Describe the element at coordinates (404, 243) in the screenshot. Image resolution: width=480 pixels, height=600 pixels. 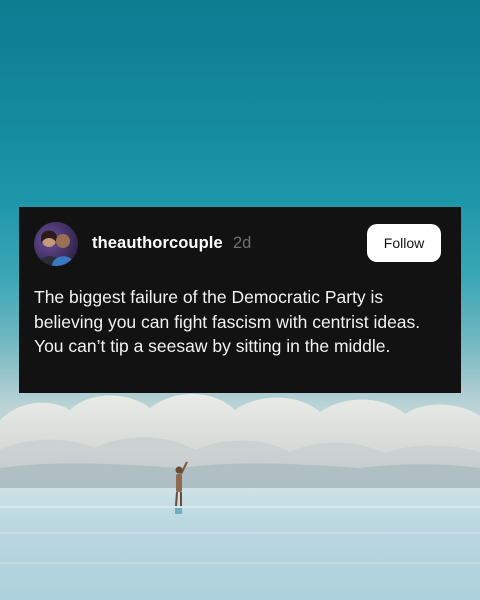
I see `follow-button: Follow` at that location.